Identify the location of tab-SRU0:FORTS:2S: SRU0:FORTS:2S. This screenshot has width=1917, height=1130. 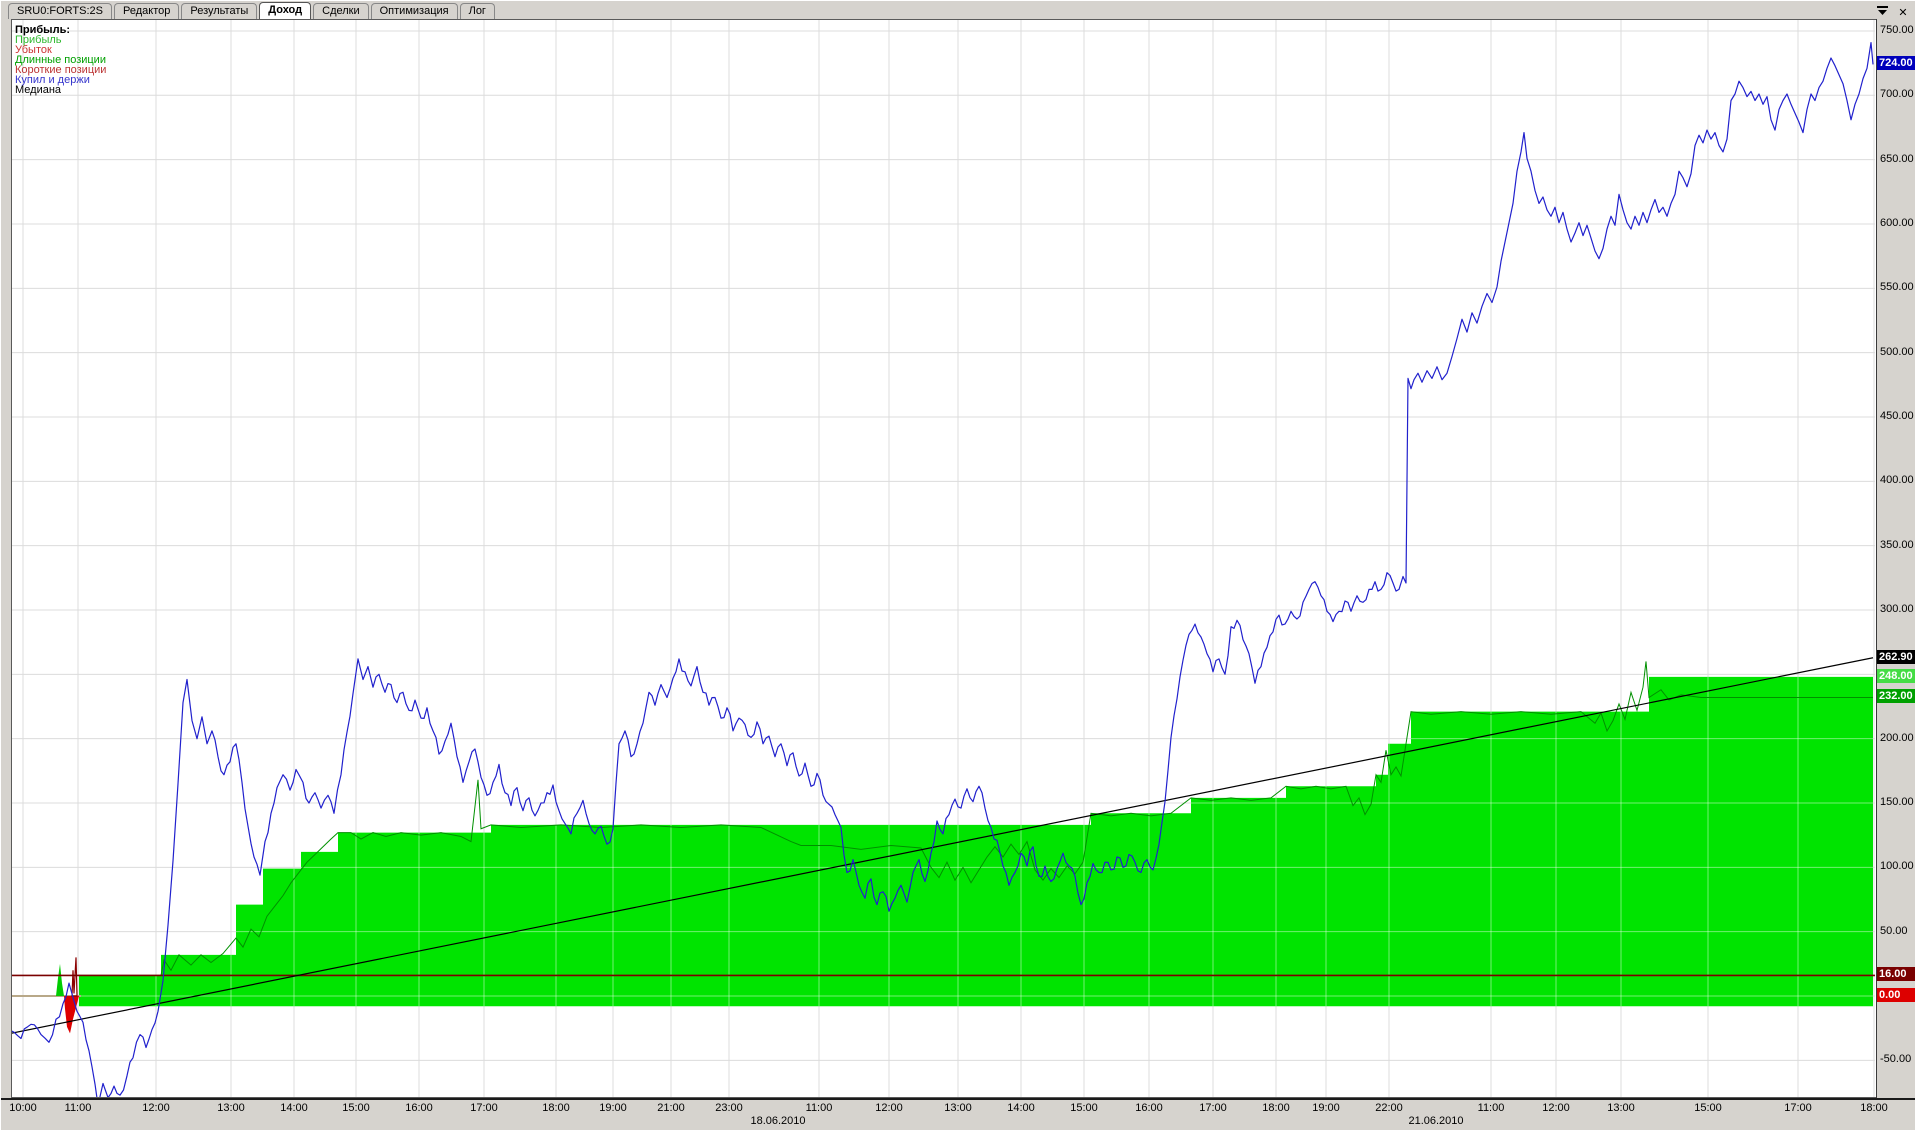
(60, 11).